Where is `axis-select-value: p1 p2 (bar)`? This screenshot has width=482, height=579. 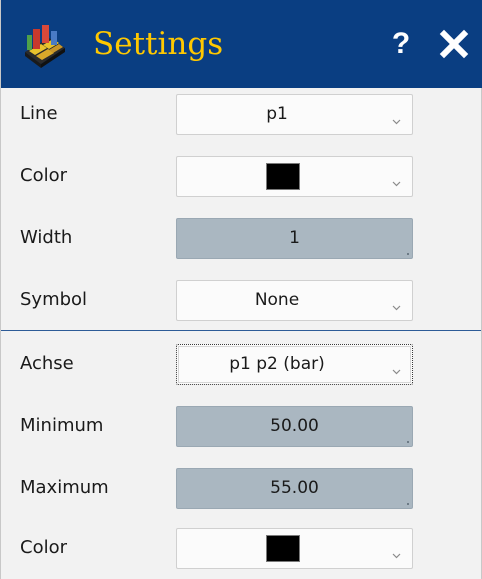 axis-select-value: p1 p2 (bar) is located at coordinates (277, 364).